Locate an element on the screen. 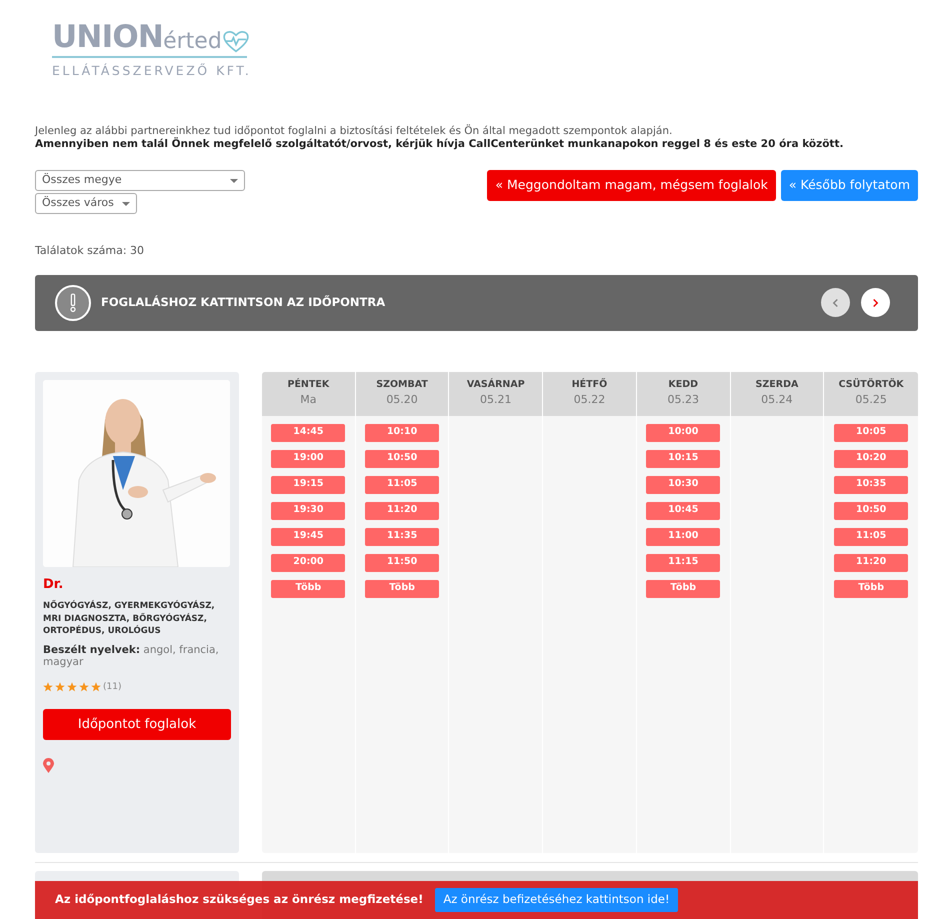 This screenshot has height=919, width=933. pay-copayment-button: Az önrész befizetéséhez kattintson ide! is located at coordinates (556, 900).